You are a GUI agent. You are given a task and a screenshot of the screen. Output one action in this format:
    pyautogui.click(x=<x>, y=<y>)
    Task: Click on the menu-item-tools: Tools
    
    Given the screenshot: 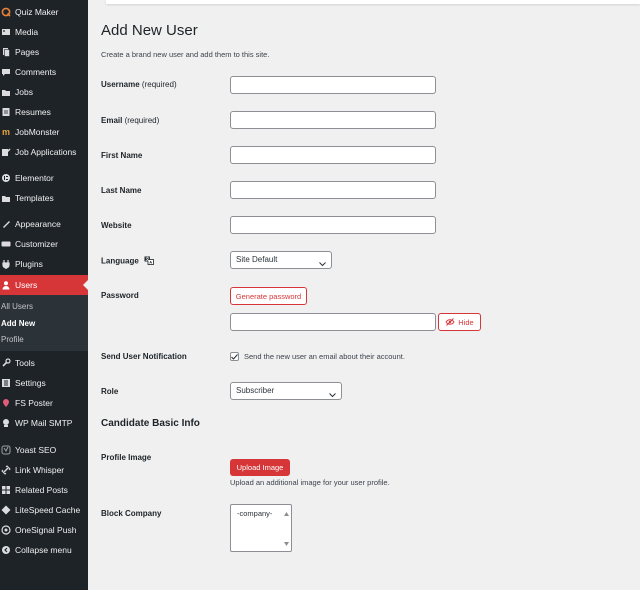 What is the action you would take?
    pyautogui.click(x=44, y=363)
    